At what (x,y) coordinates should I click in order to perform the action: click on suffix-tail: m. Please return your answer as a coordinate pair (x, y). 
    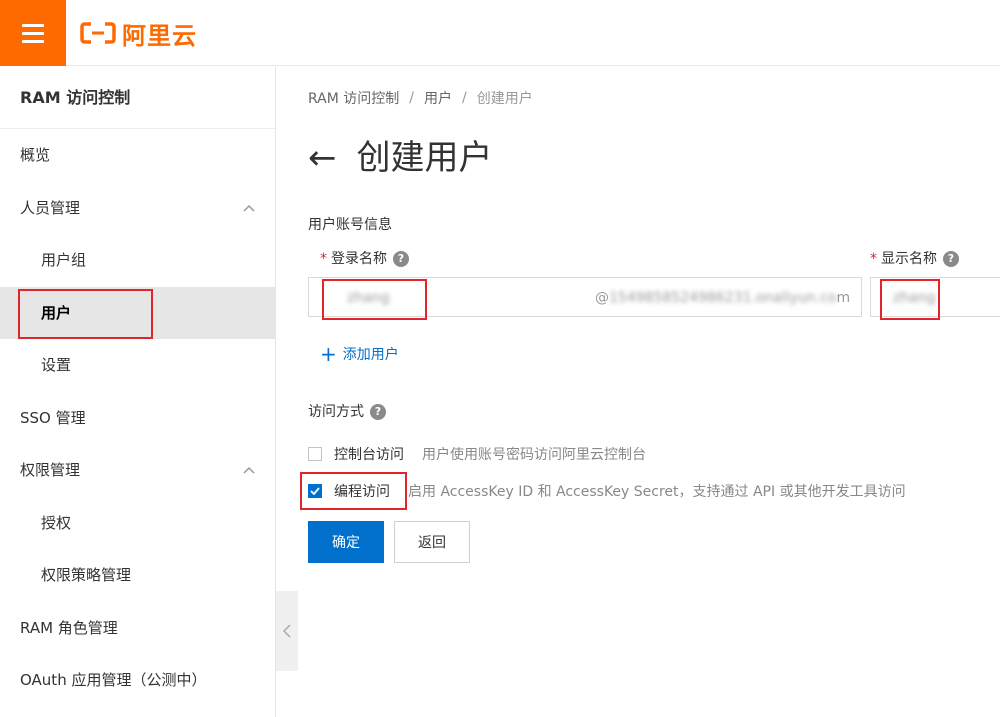
    Looking at the image, I should click on (843, 298).